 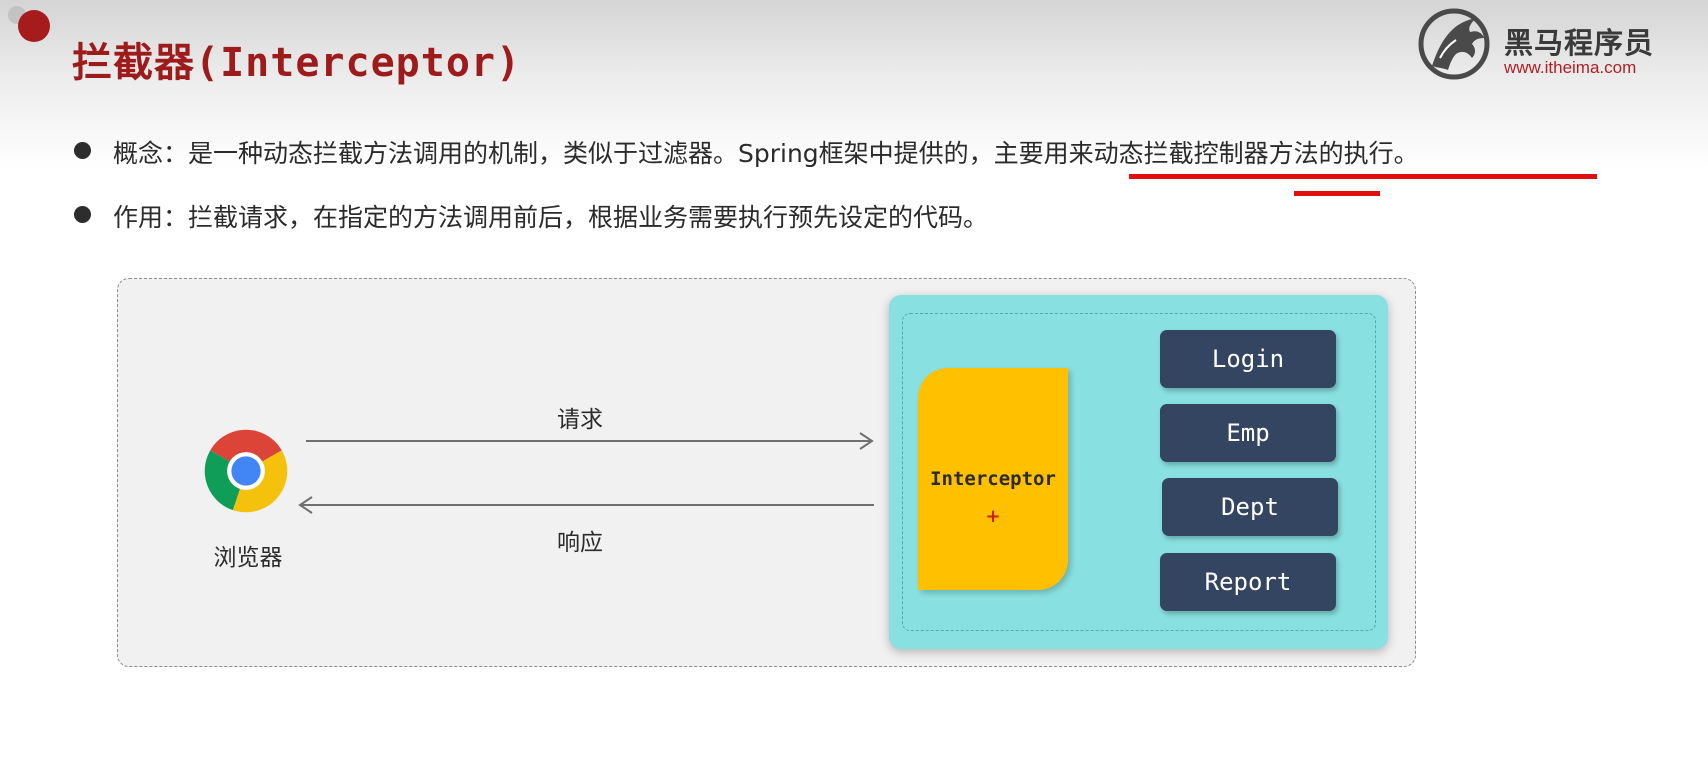 I want to click on underline-main, so click(x=1363, y=176).